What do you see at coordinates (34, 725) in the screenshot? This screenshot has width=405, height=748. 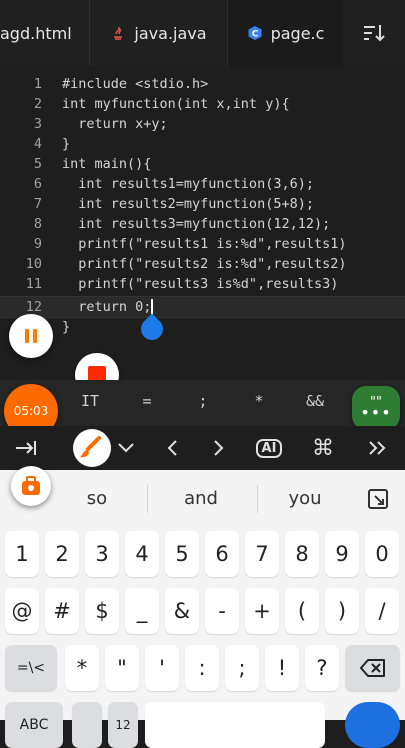 I see `abc-key: ABC` at bounding box center [34, 725].